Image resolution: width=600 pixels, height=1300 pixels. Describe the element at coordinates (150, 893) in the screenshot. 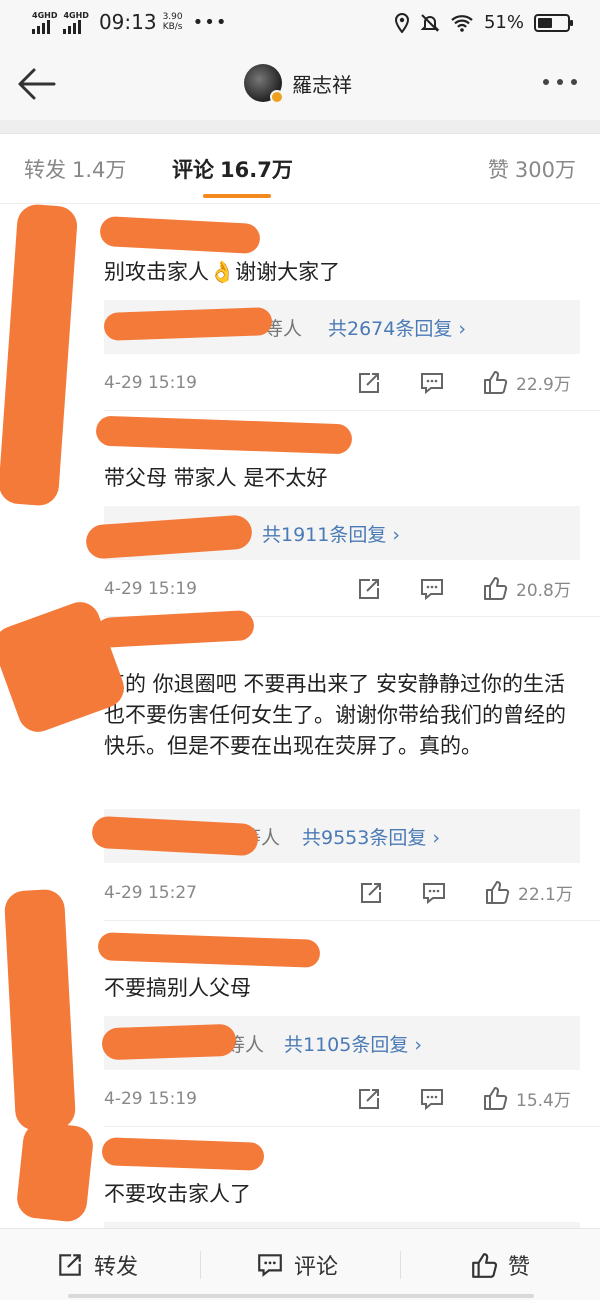

I see `comment-time: 4-29 15:27` at that location.